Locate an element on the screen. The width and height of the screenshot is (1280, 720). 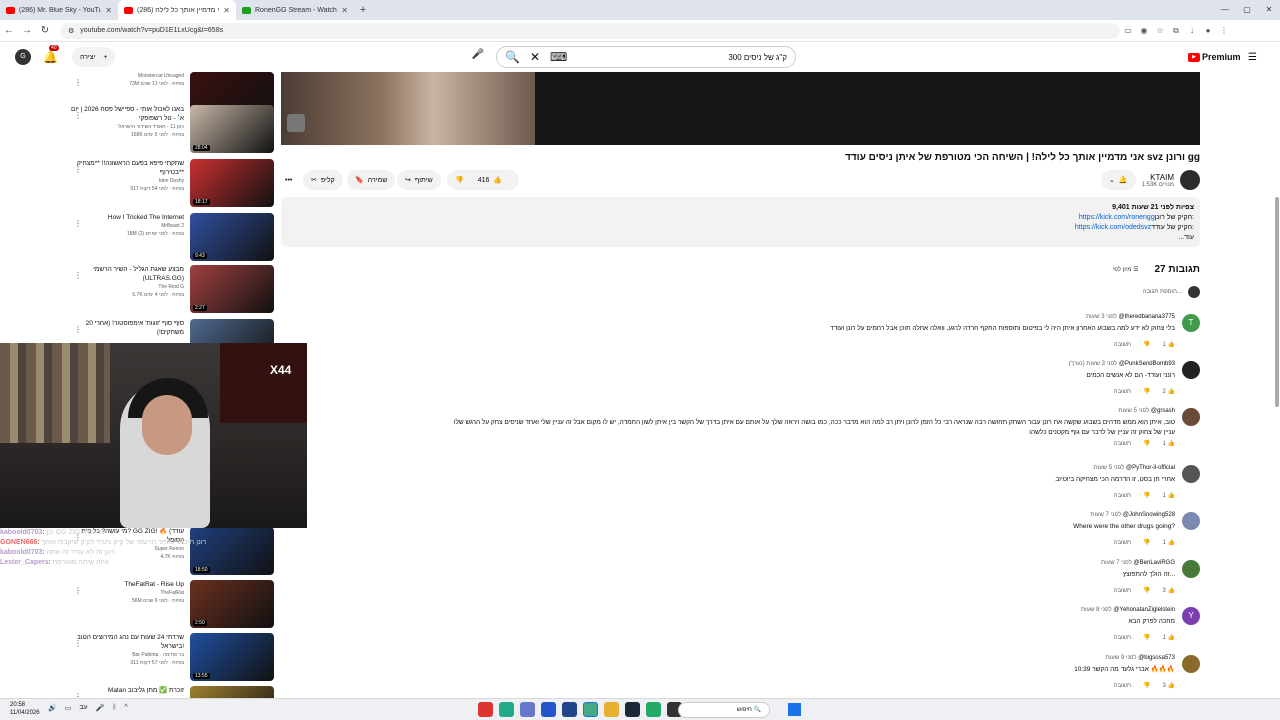
channel-name: The Real G is located at coordinates (124, 287).